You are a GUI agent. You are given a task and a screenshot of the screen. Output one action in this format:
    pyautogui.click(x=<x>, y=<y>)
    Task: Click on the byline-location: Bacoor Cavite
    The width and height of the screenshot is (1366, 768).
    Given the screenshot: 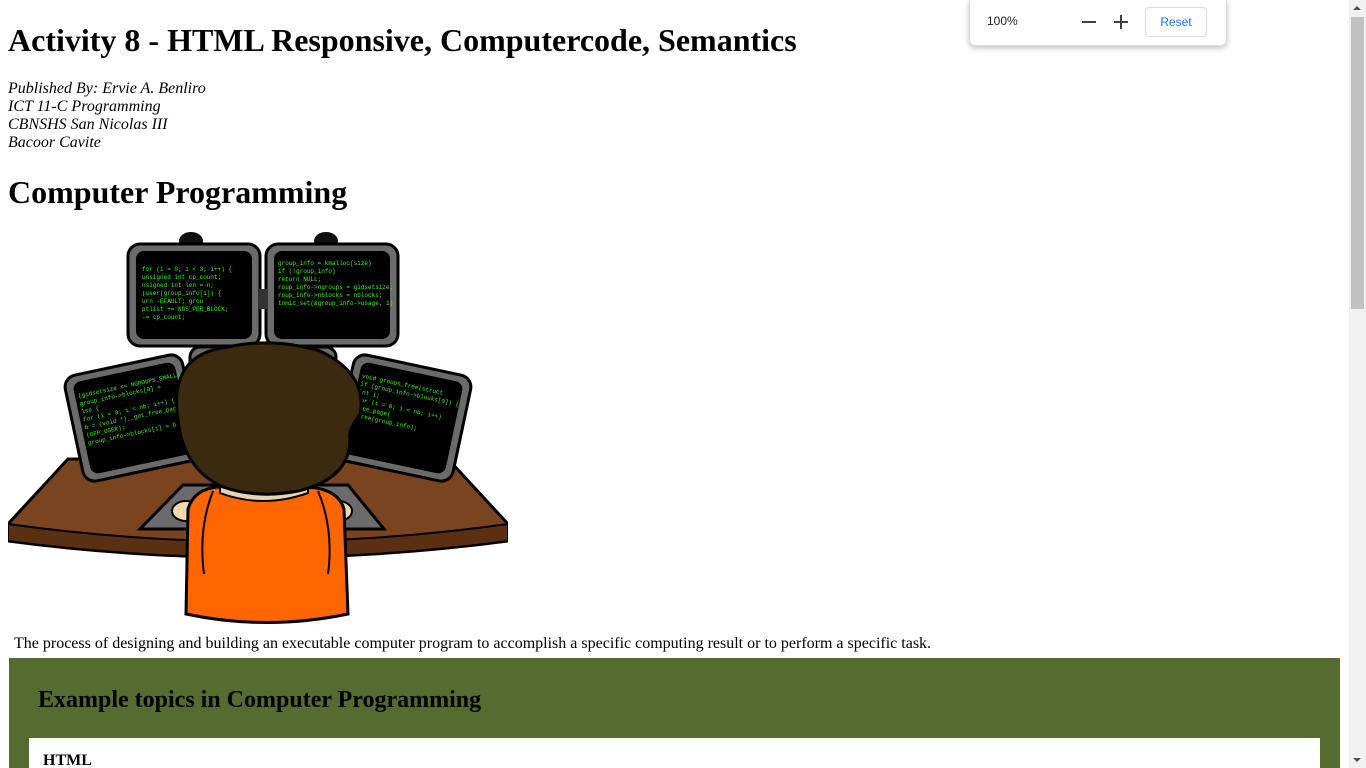 What is the action you would take?
    pyautogui.click(x=54, y=142)
    